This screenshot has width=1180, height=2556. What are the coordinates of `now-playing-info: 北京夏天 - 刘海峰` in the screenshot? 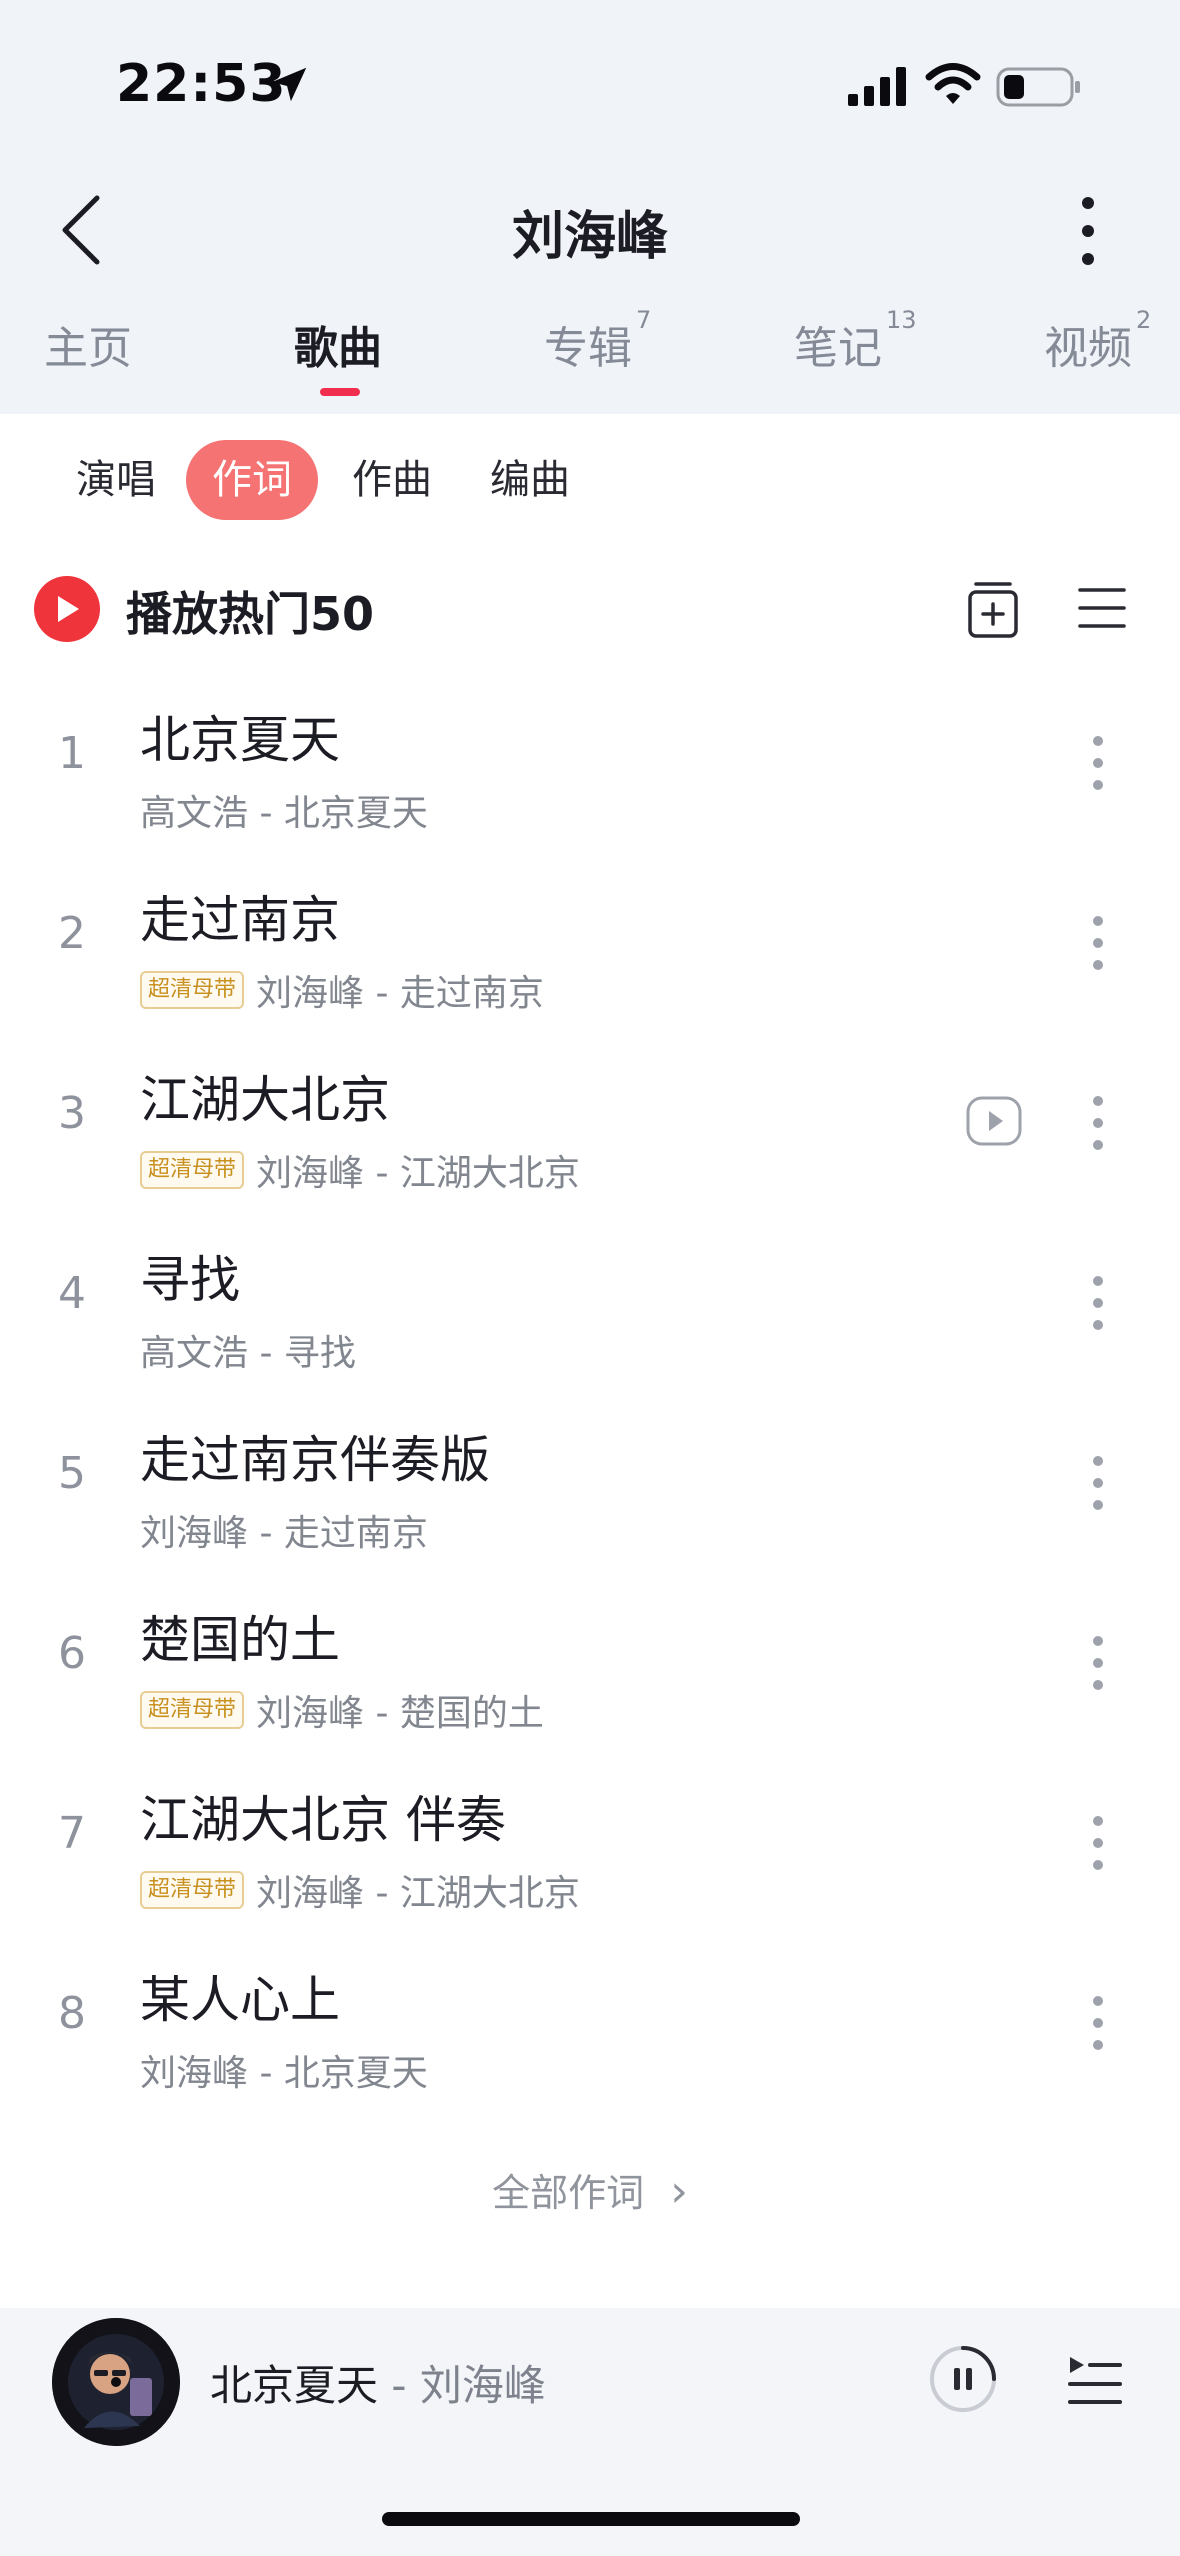 It's located at (378, 2382).